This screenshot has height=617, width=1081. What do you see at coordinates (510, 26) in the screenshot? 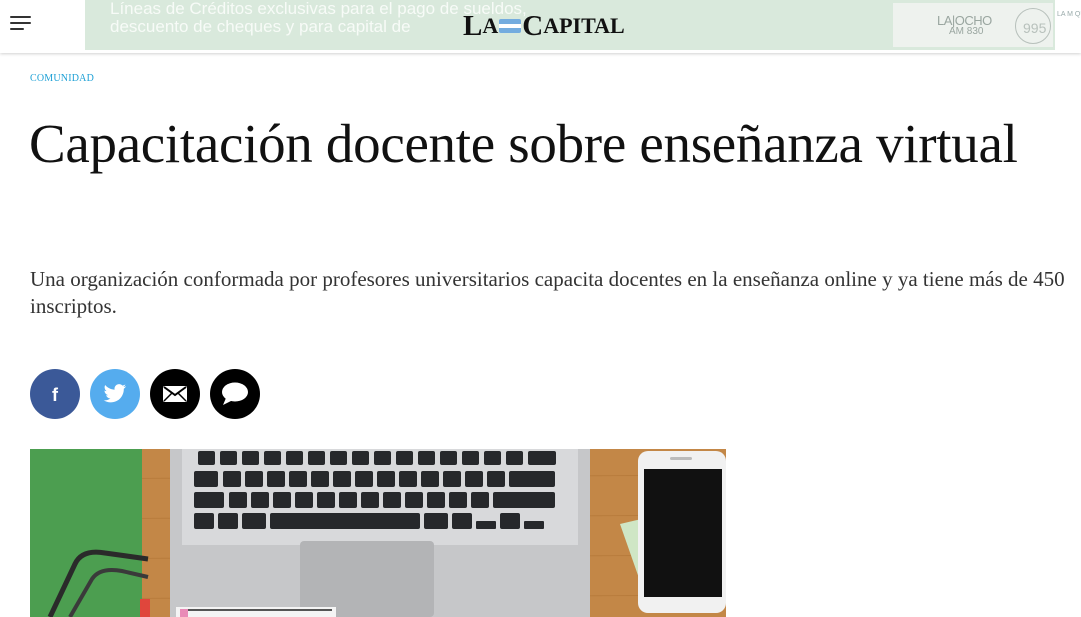
I see `argentina-flag-icon` at bounding box center [510, 26].